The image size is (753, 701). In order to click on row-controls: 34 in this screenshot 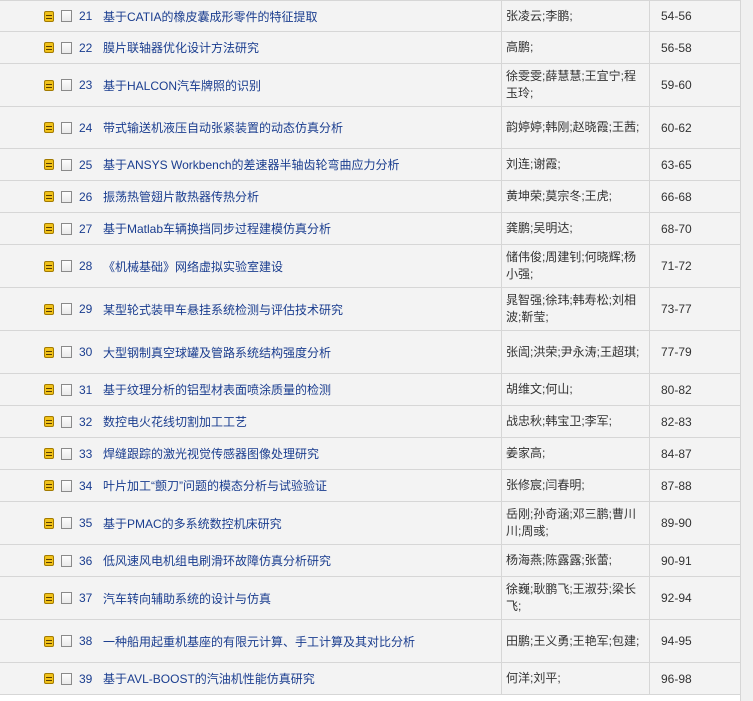, I will do `click(47, 485)`.